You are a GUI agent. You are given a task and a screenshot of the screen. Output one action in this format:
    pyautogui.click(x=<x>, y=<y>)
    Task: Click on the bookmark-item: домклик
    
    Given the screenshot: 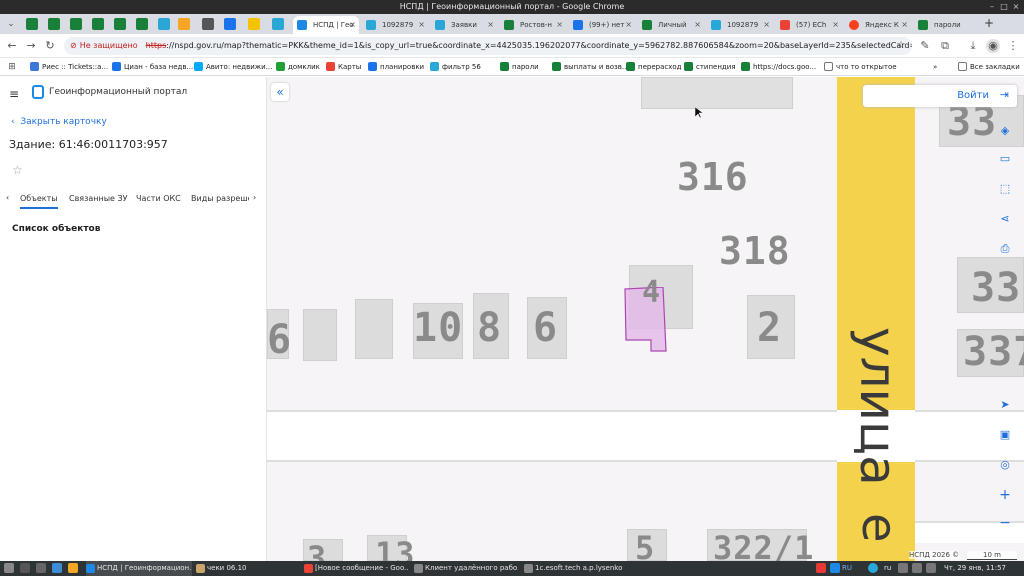 What is the action you would take?
    pyautogui.click(x=298, y=67)
    